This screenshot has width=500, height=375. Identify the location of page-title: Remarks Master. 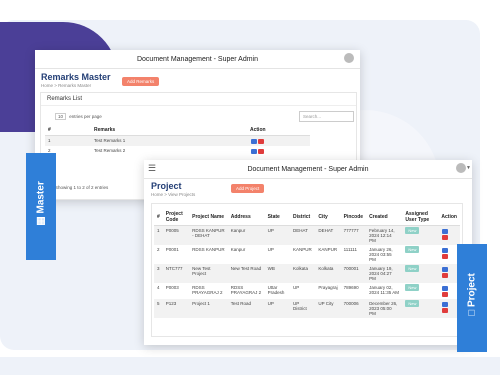
(76, 77).